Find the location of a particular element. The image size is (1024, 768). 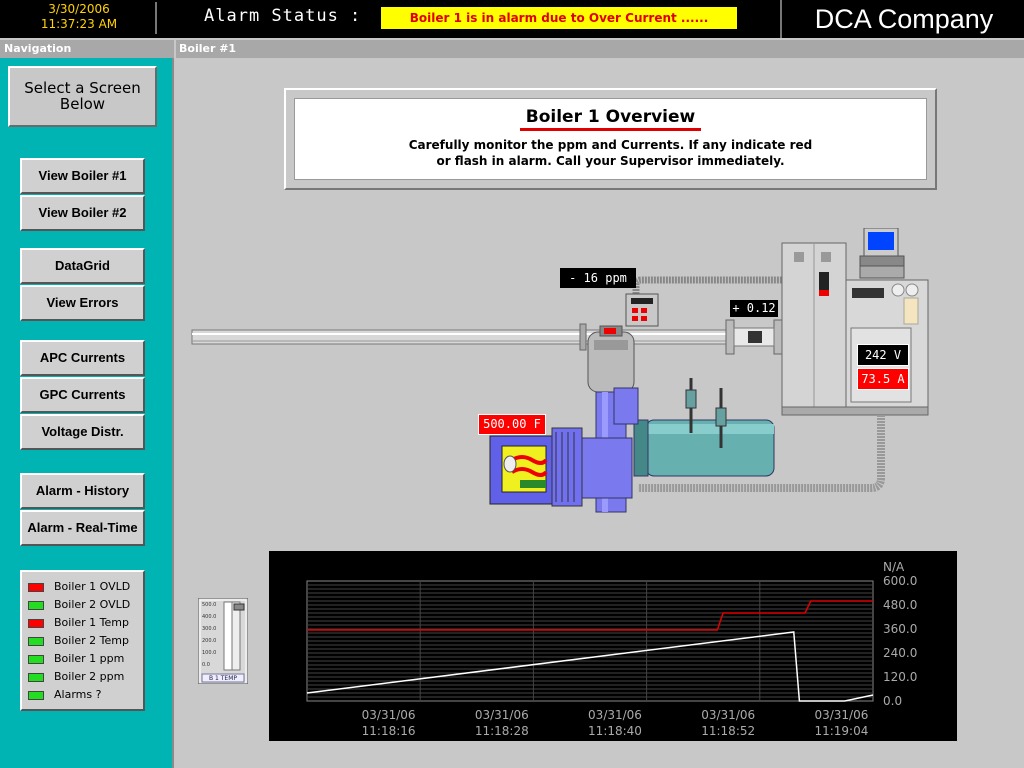

status-label: Boiler 2 Temp is located at coordinates (91, 640).